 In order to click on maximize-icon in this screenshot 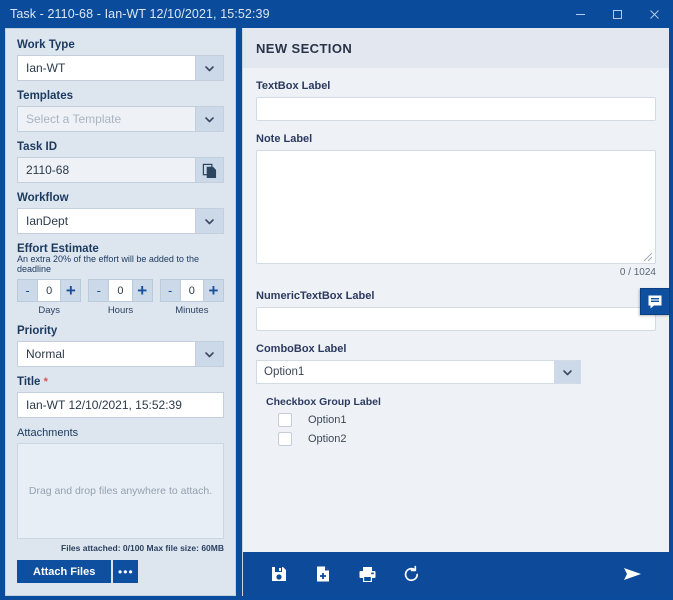, I will do `click(617, 14)`.